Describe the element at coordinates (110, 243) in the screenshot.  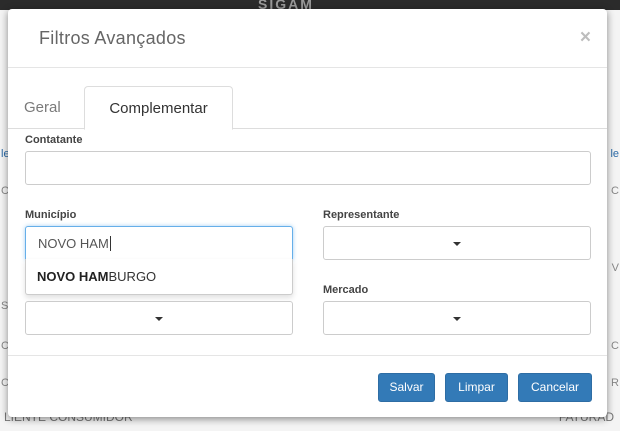
I see `text-cursor` at that location.